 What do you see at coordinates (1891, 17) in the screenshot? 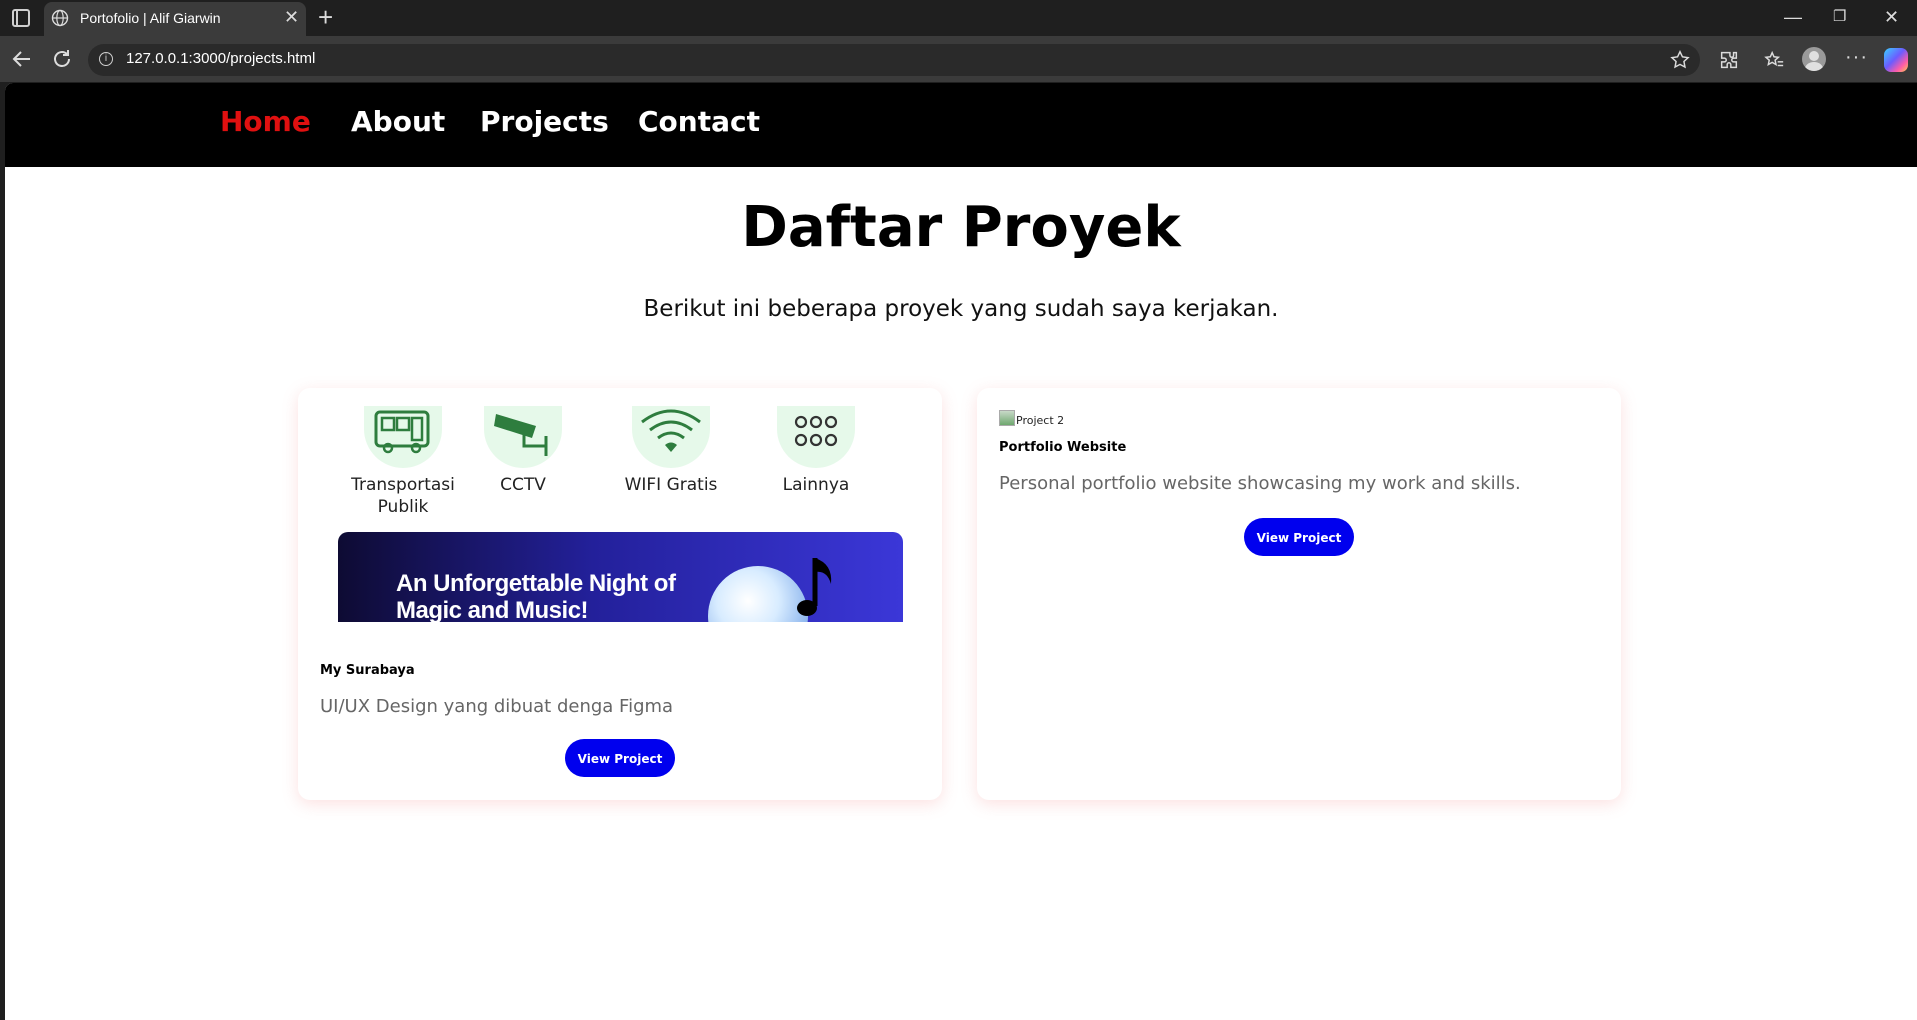
I see `window-close-icon: ✕` at bounding box center [1891, 17].